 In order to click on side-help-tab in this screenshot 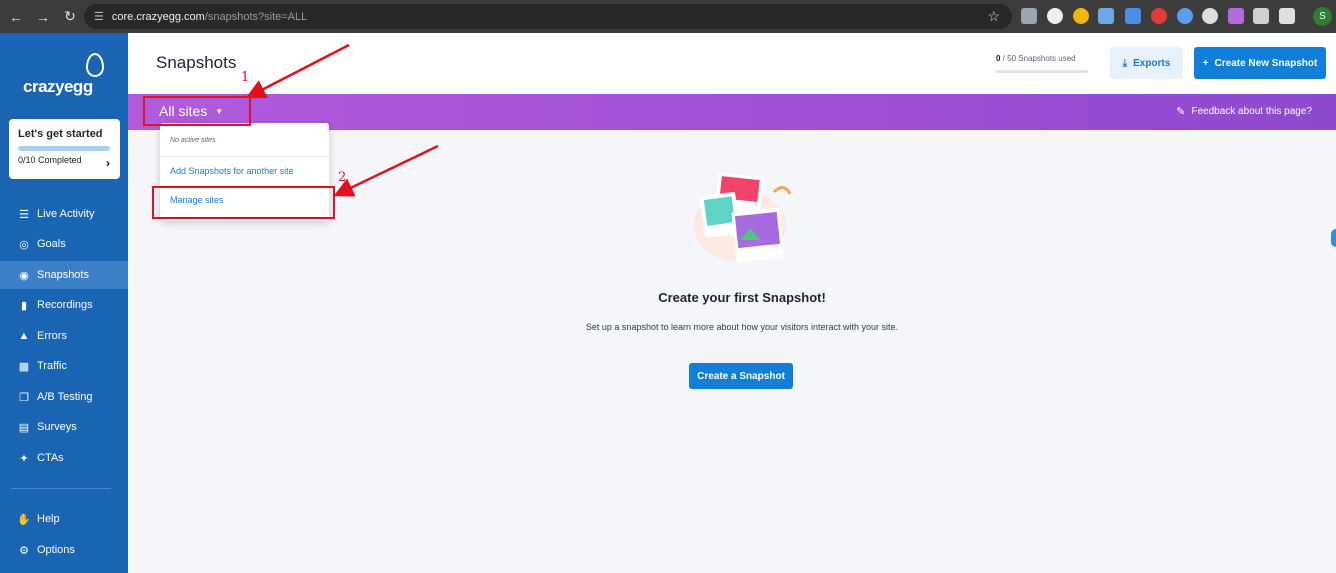, I will do `click(1333, 238)`.